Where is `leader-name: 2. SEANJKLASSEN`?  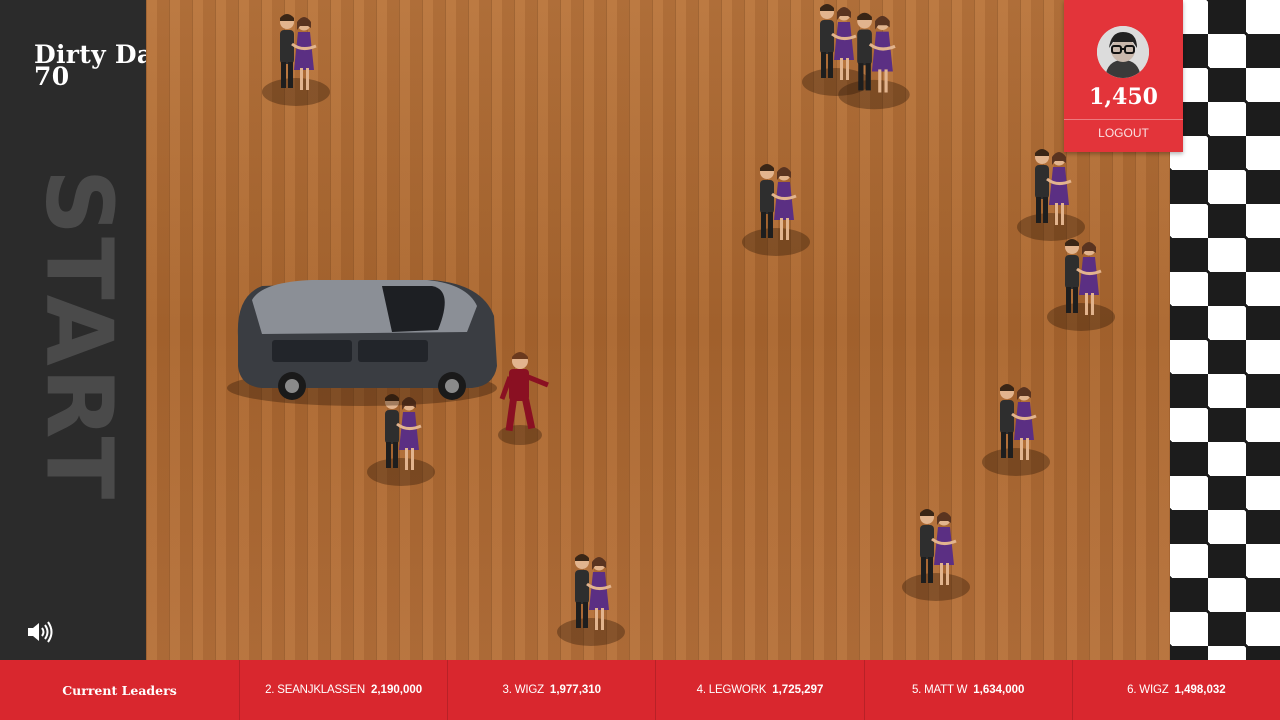 leader-name: 2. SEANJKLASSEN is located at coordinates (315, 690).